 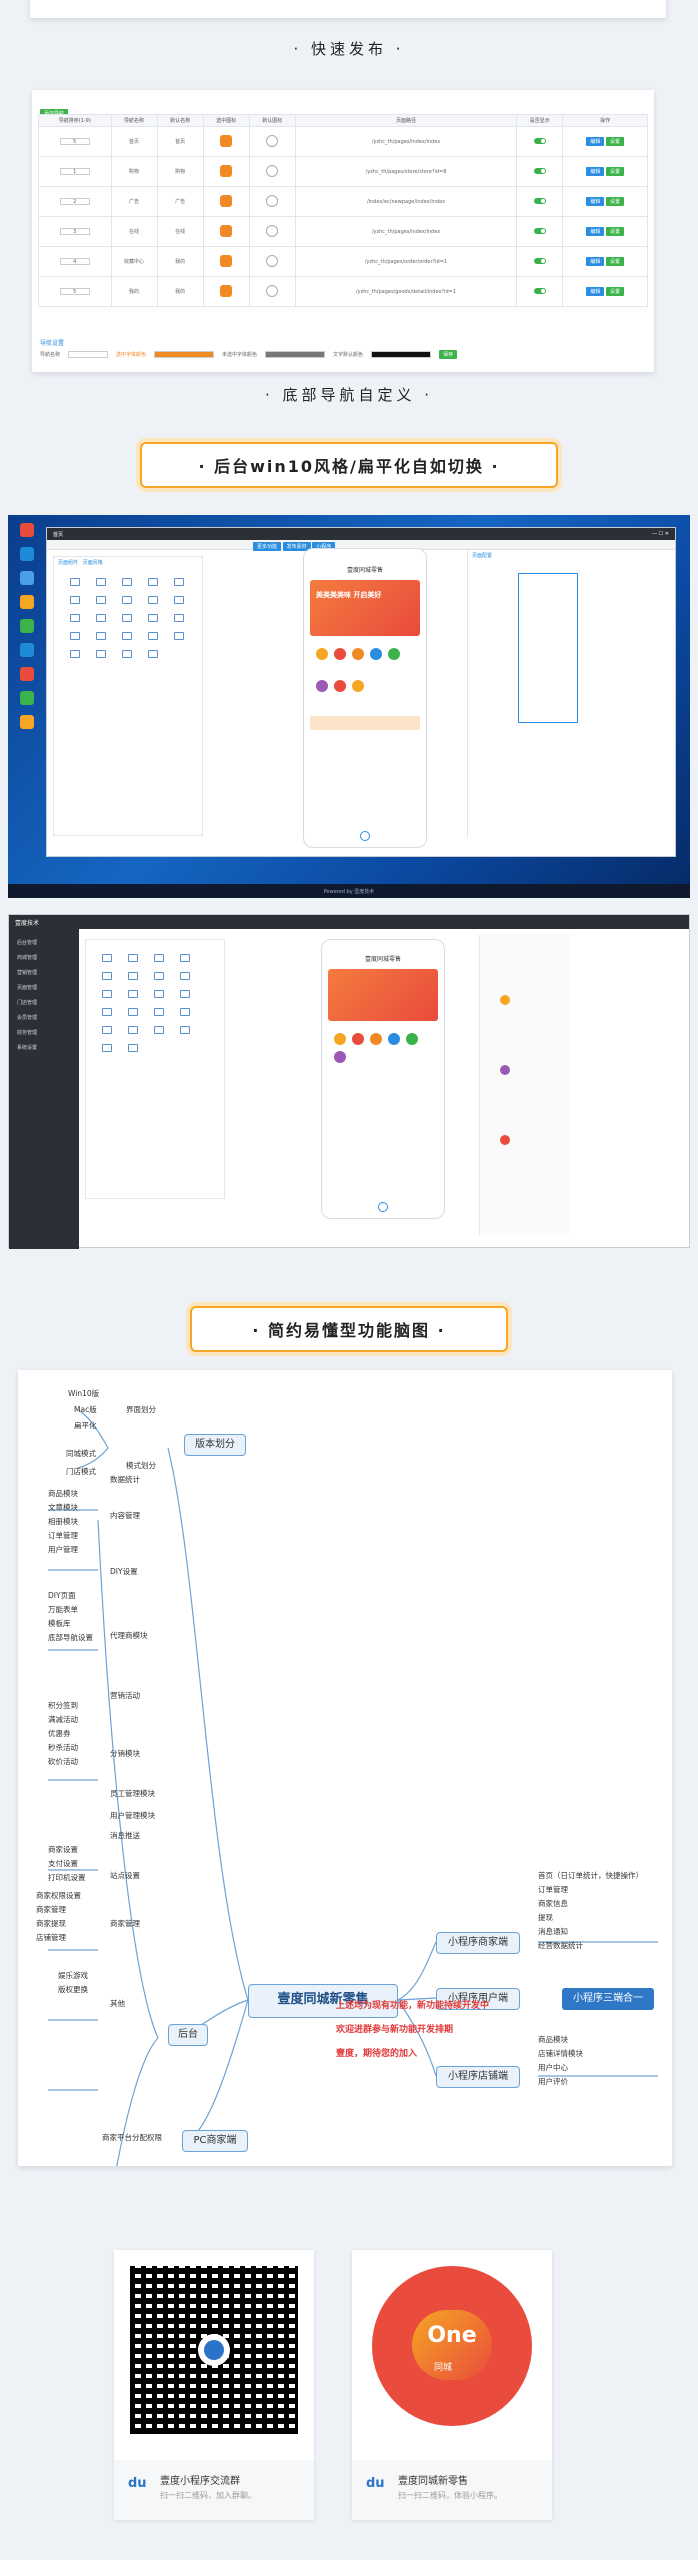 What do you see at coordinates (448, 354) in the screenshot?
I see `footer-save-button: 保存` at bounding box center [448, 354].